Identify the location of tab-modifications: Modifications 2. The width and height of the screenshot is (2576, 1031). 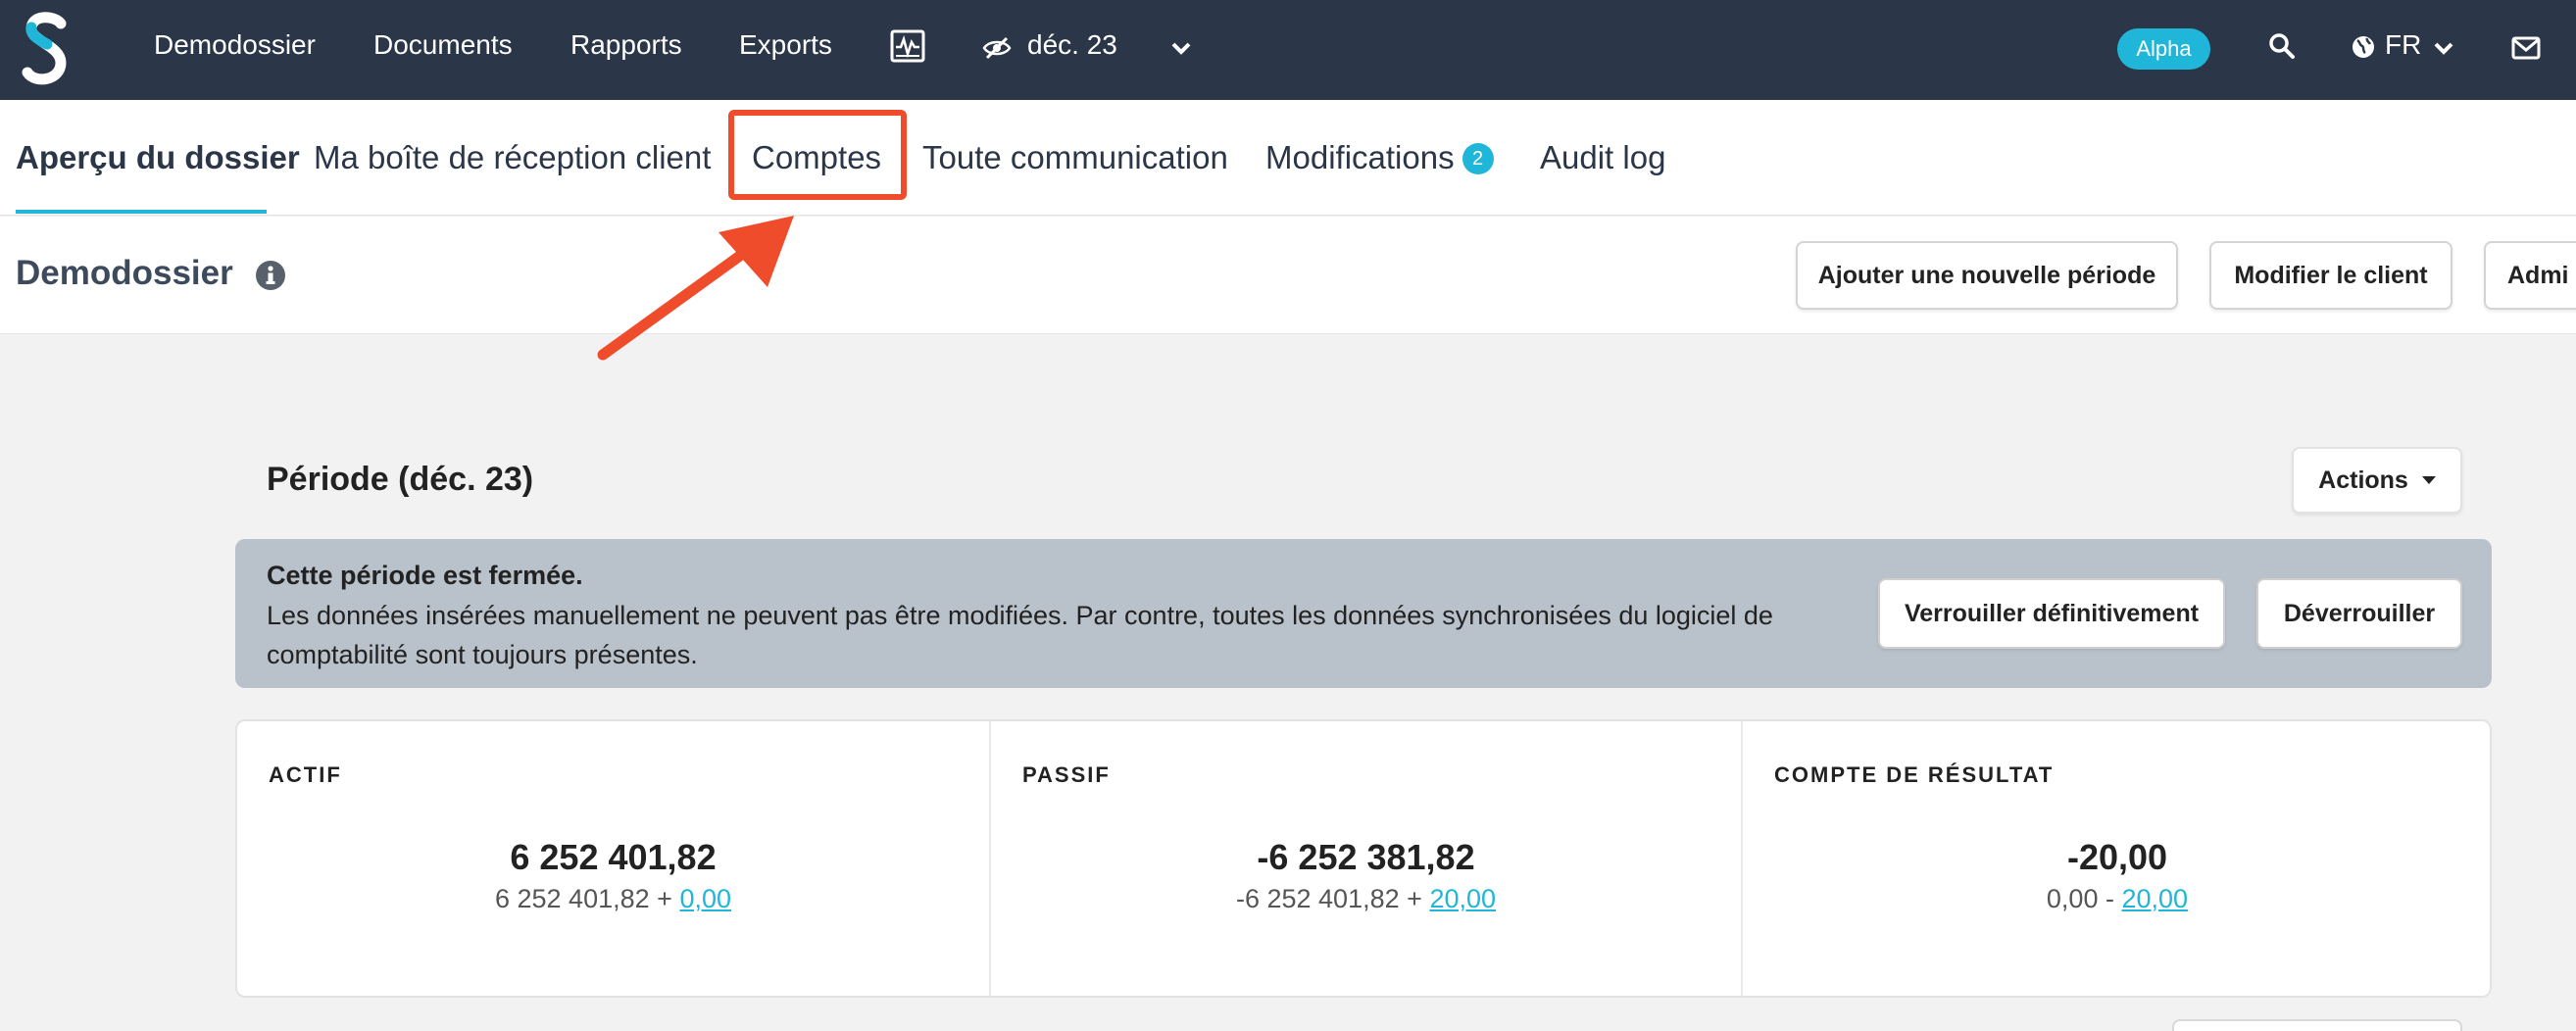
(1379, 157).